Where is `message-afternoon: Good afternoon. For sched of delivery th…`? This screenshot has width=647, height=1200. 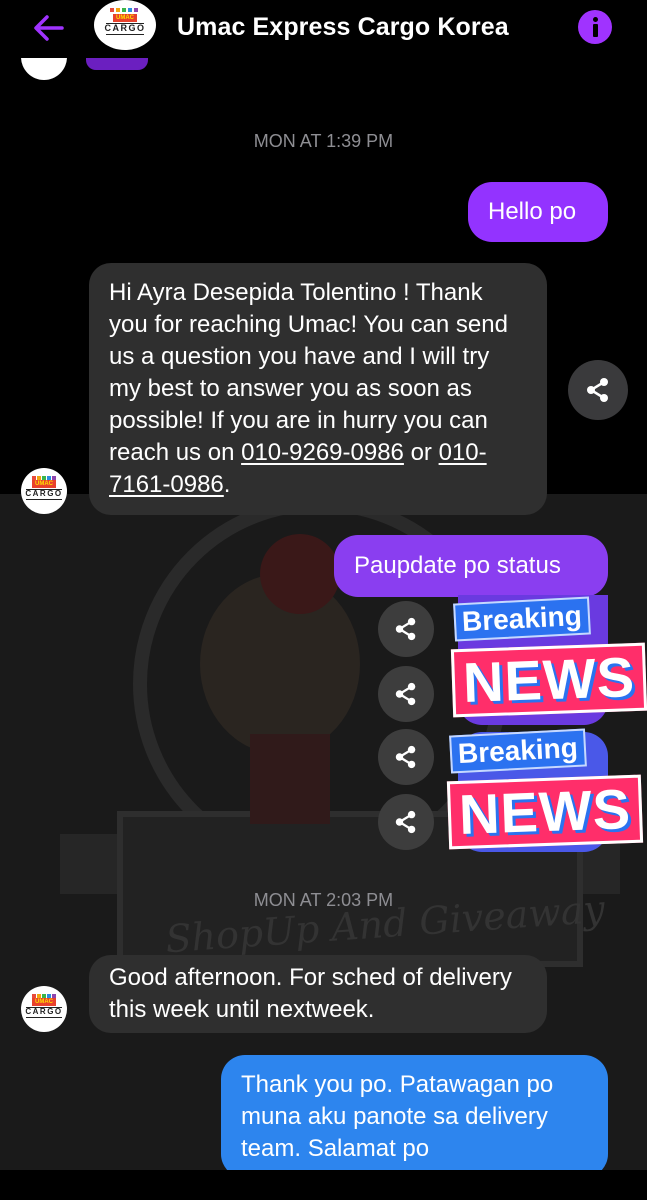
message-afternoon: Good afternoon. For sched of delivery th… is located at coordinates (318, 994).